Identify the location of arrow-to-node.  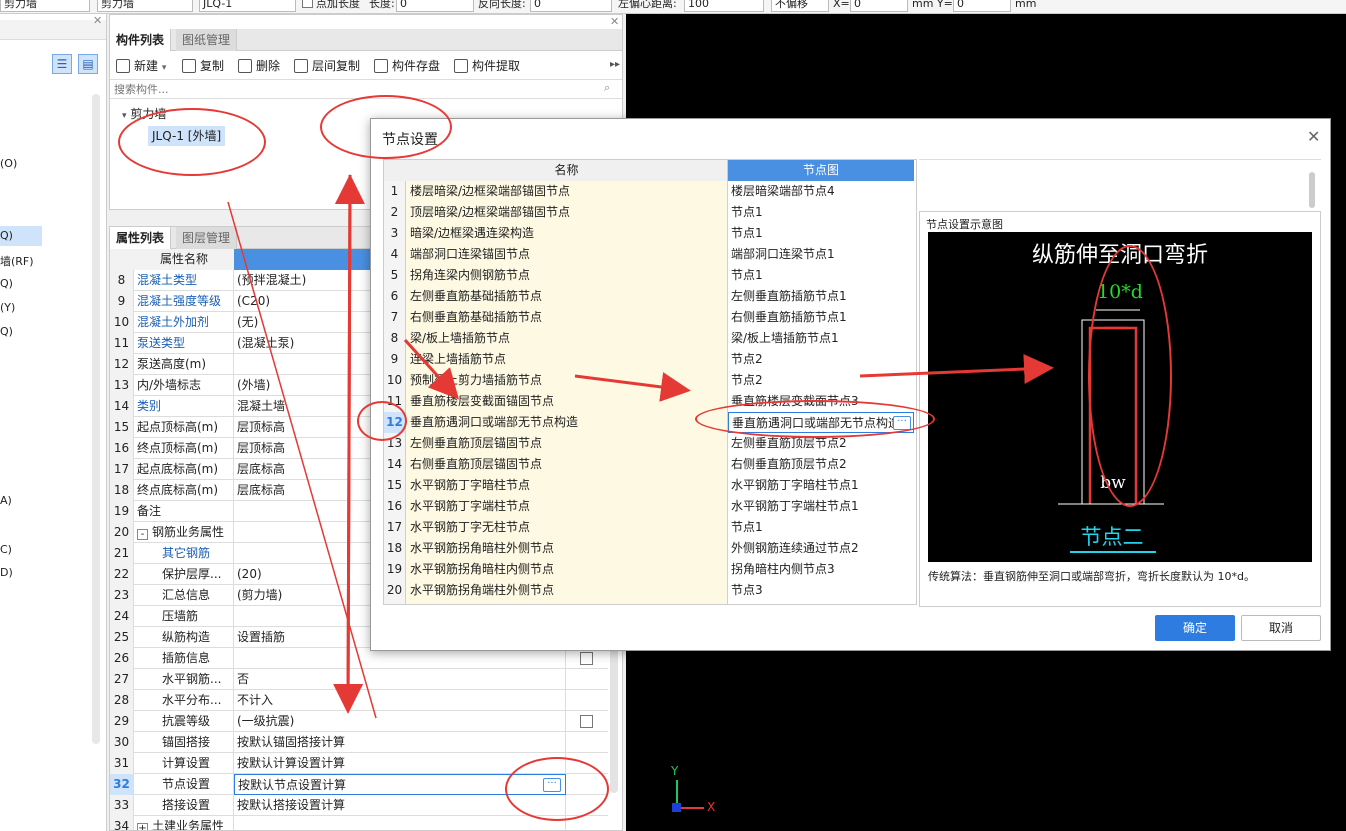
(632, 387).